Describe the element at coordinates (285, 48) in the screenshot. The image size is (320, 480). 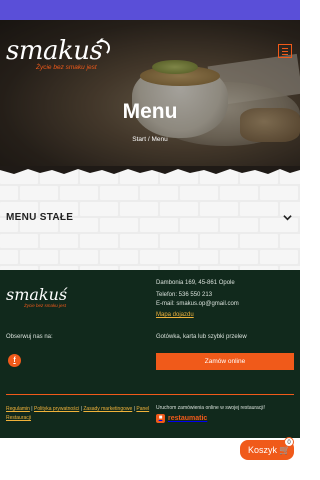
I see `hamburger-icon` at that location.